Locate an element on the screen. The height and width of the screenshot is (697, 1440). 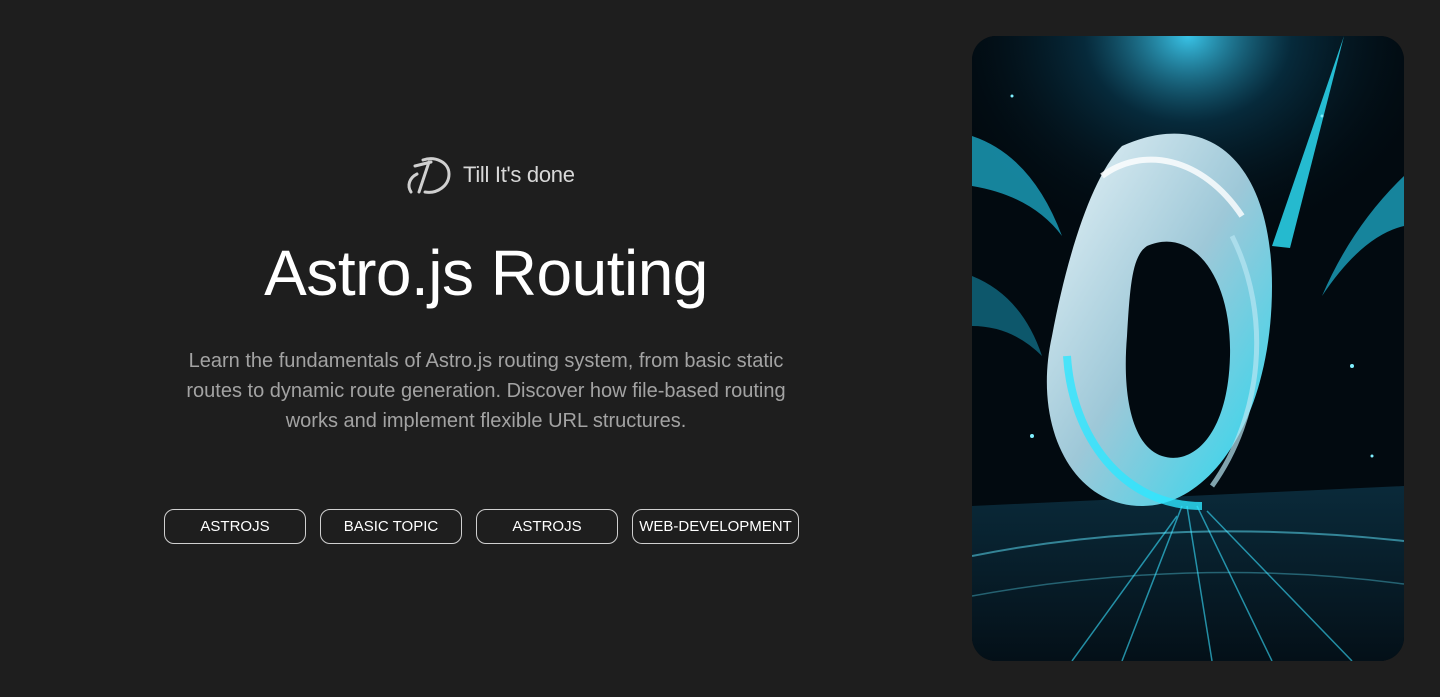
page-title: Astro.js Routing is located at coordinates (486, 273).